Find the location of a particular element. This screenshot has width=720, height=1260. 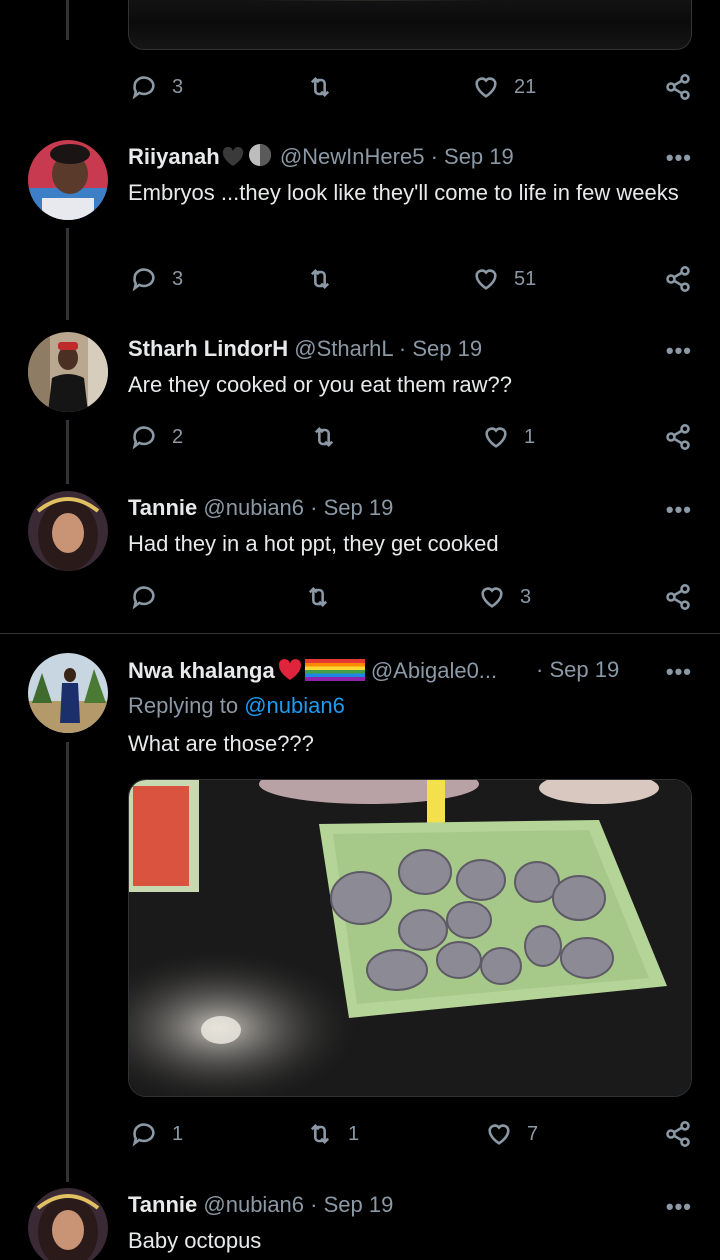

tweet-text: Baby octopus is located at coordinates (195, 1240).